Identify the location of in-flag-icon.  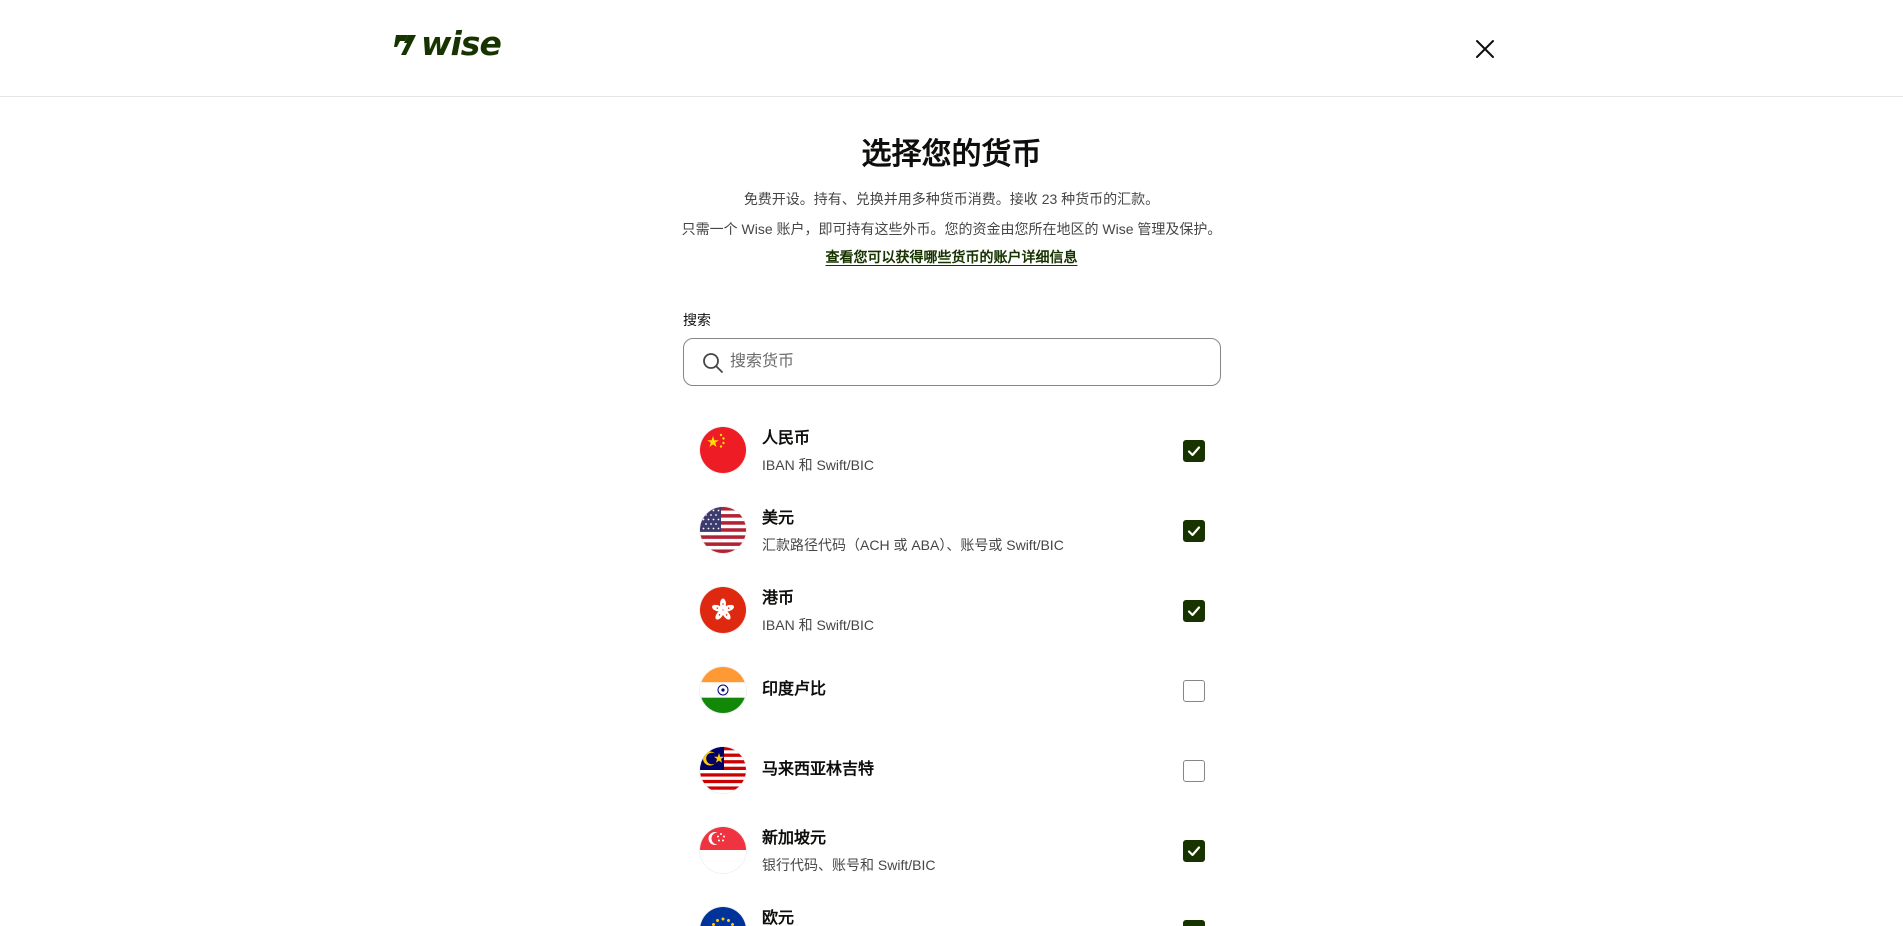
(723, 690).